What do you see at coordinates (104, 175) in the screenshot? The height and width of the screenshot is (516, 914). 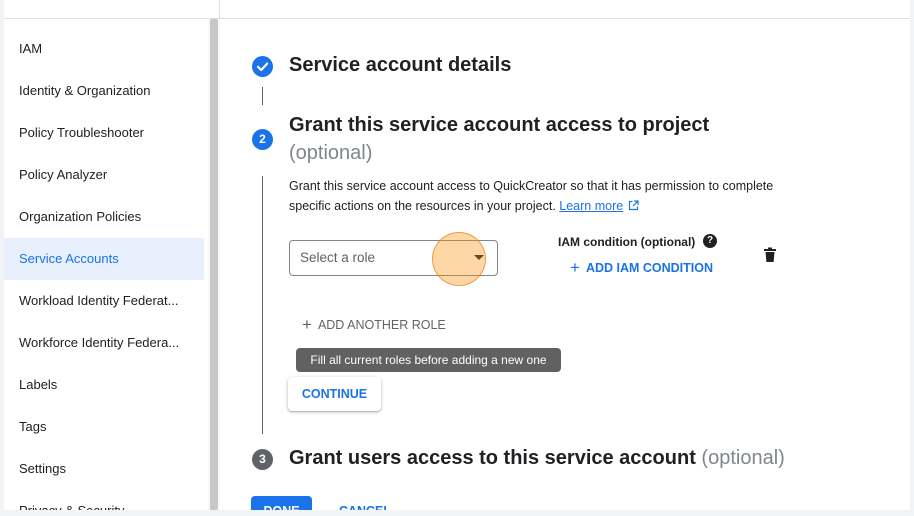 I see `sidebar-item-policy-analyzer: Policy Analyzer` at bounding box center [104, 175].